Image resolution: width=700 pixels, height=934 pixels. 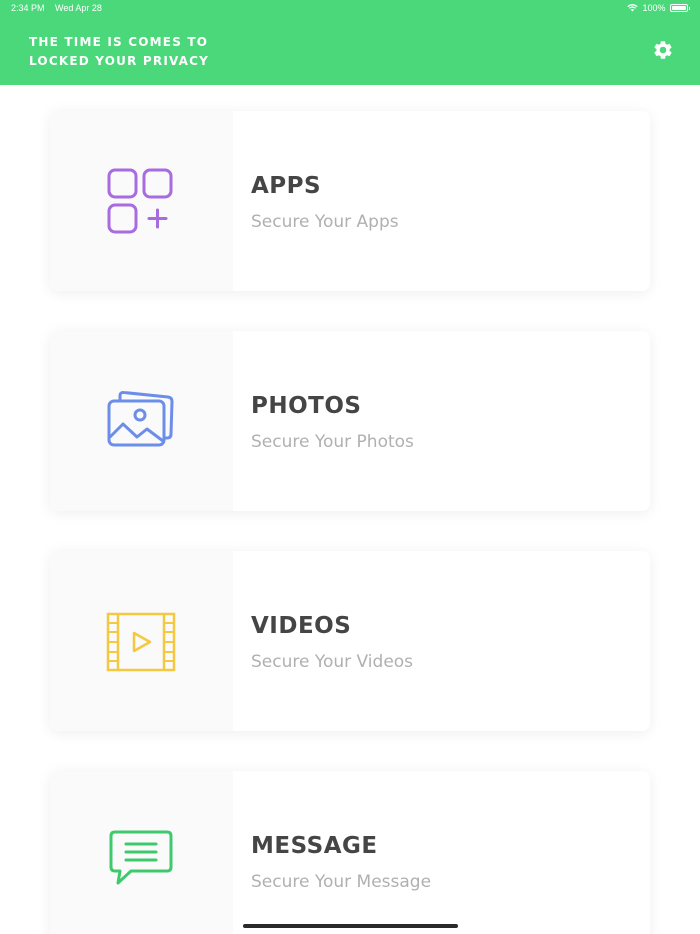 I want to click on message-icon-panel, so click(x=141, y=852).